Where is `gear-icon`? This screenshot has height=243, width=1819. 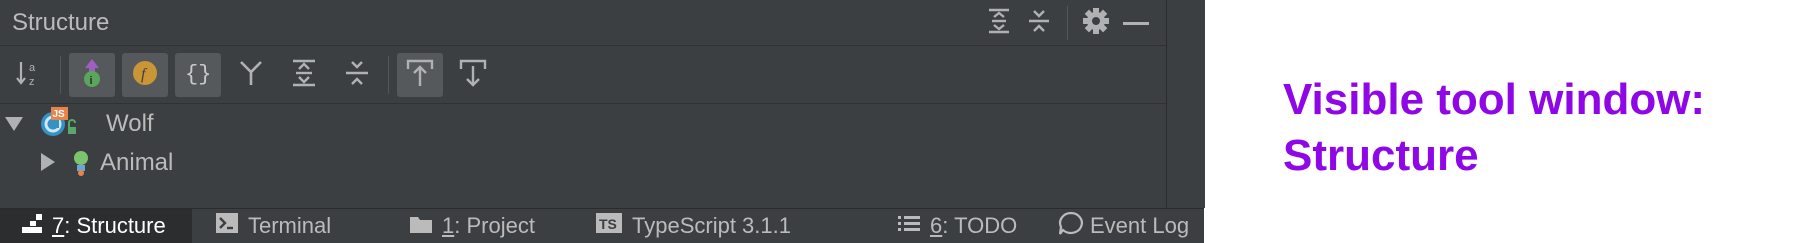
gear-icon is located at coordinates (1096, 23).